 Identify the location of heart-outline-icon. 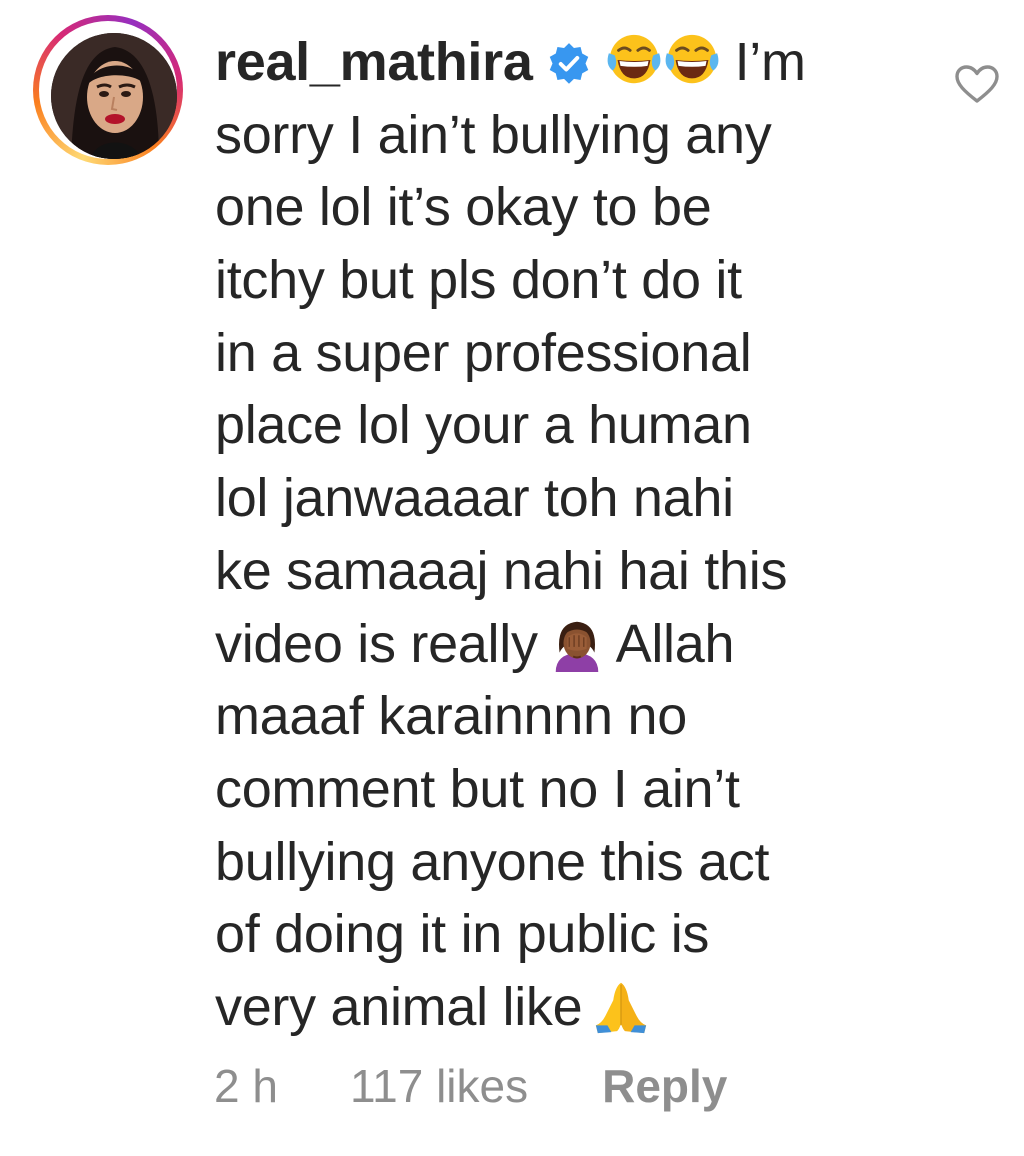
(977, 84).